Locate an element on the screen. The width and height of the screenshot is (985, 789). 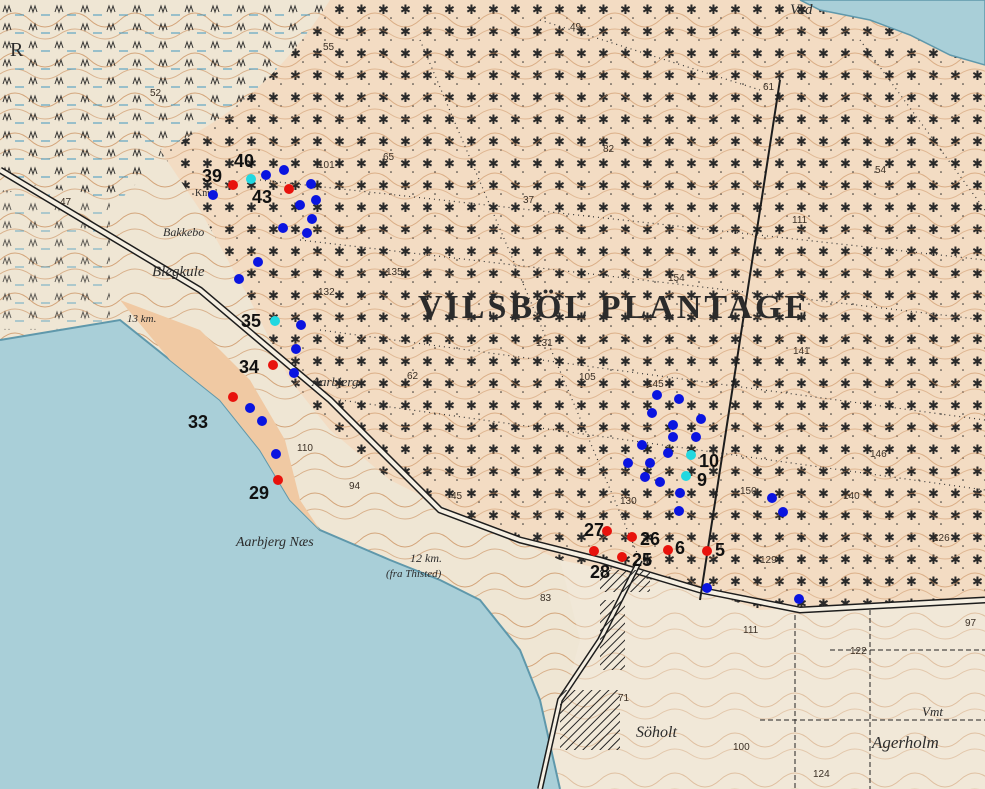
elevation-label: 110 is located at coordinates (305, 448).